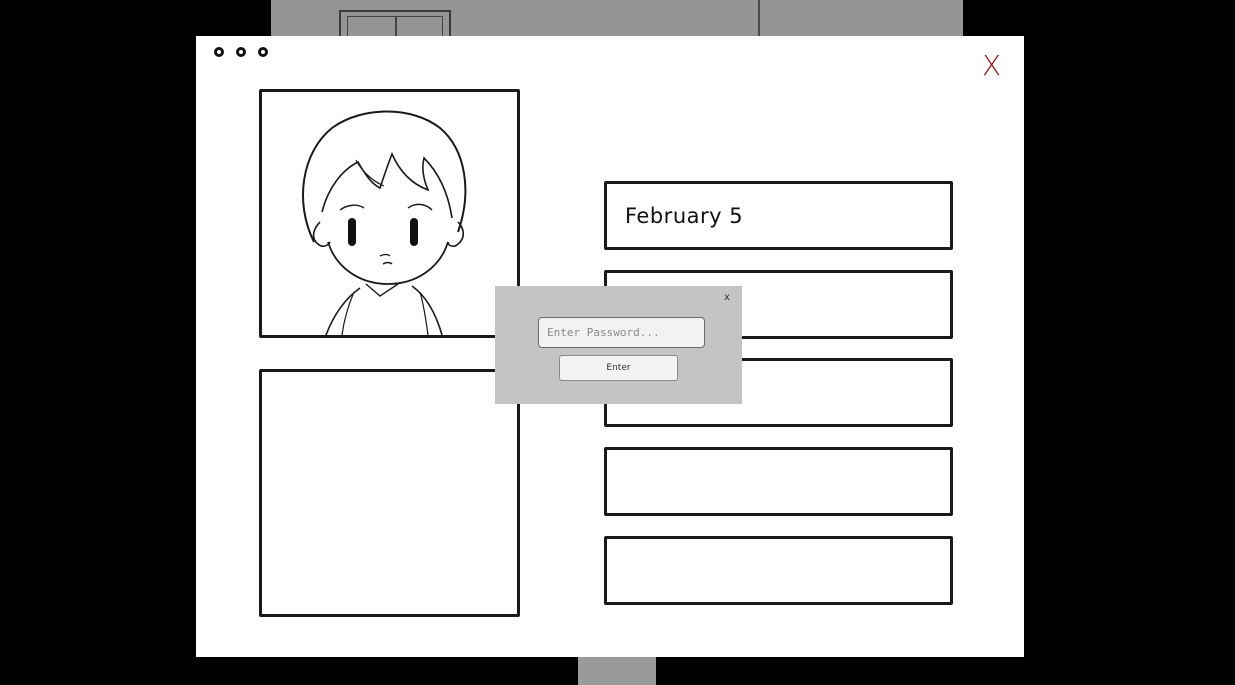  I want to click on background-wall-edge, so click(759, 18).